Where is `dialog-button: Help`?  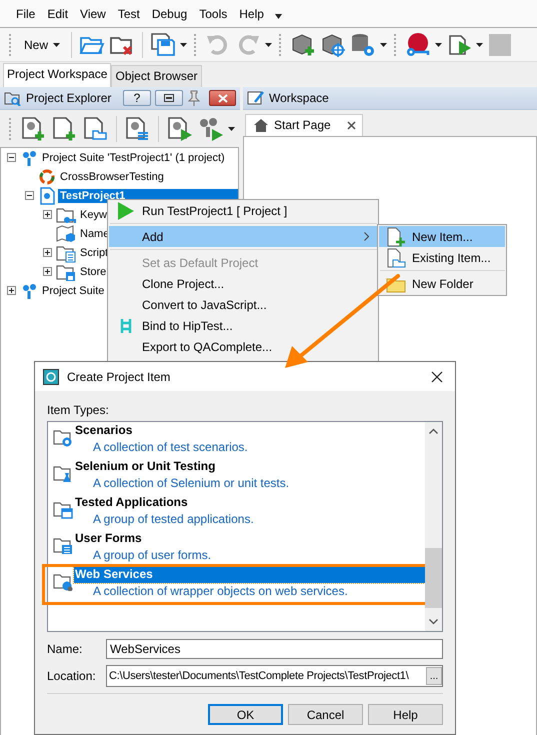 dialog-button: Help is located at coordinates (405, 714).